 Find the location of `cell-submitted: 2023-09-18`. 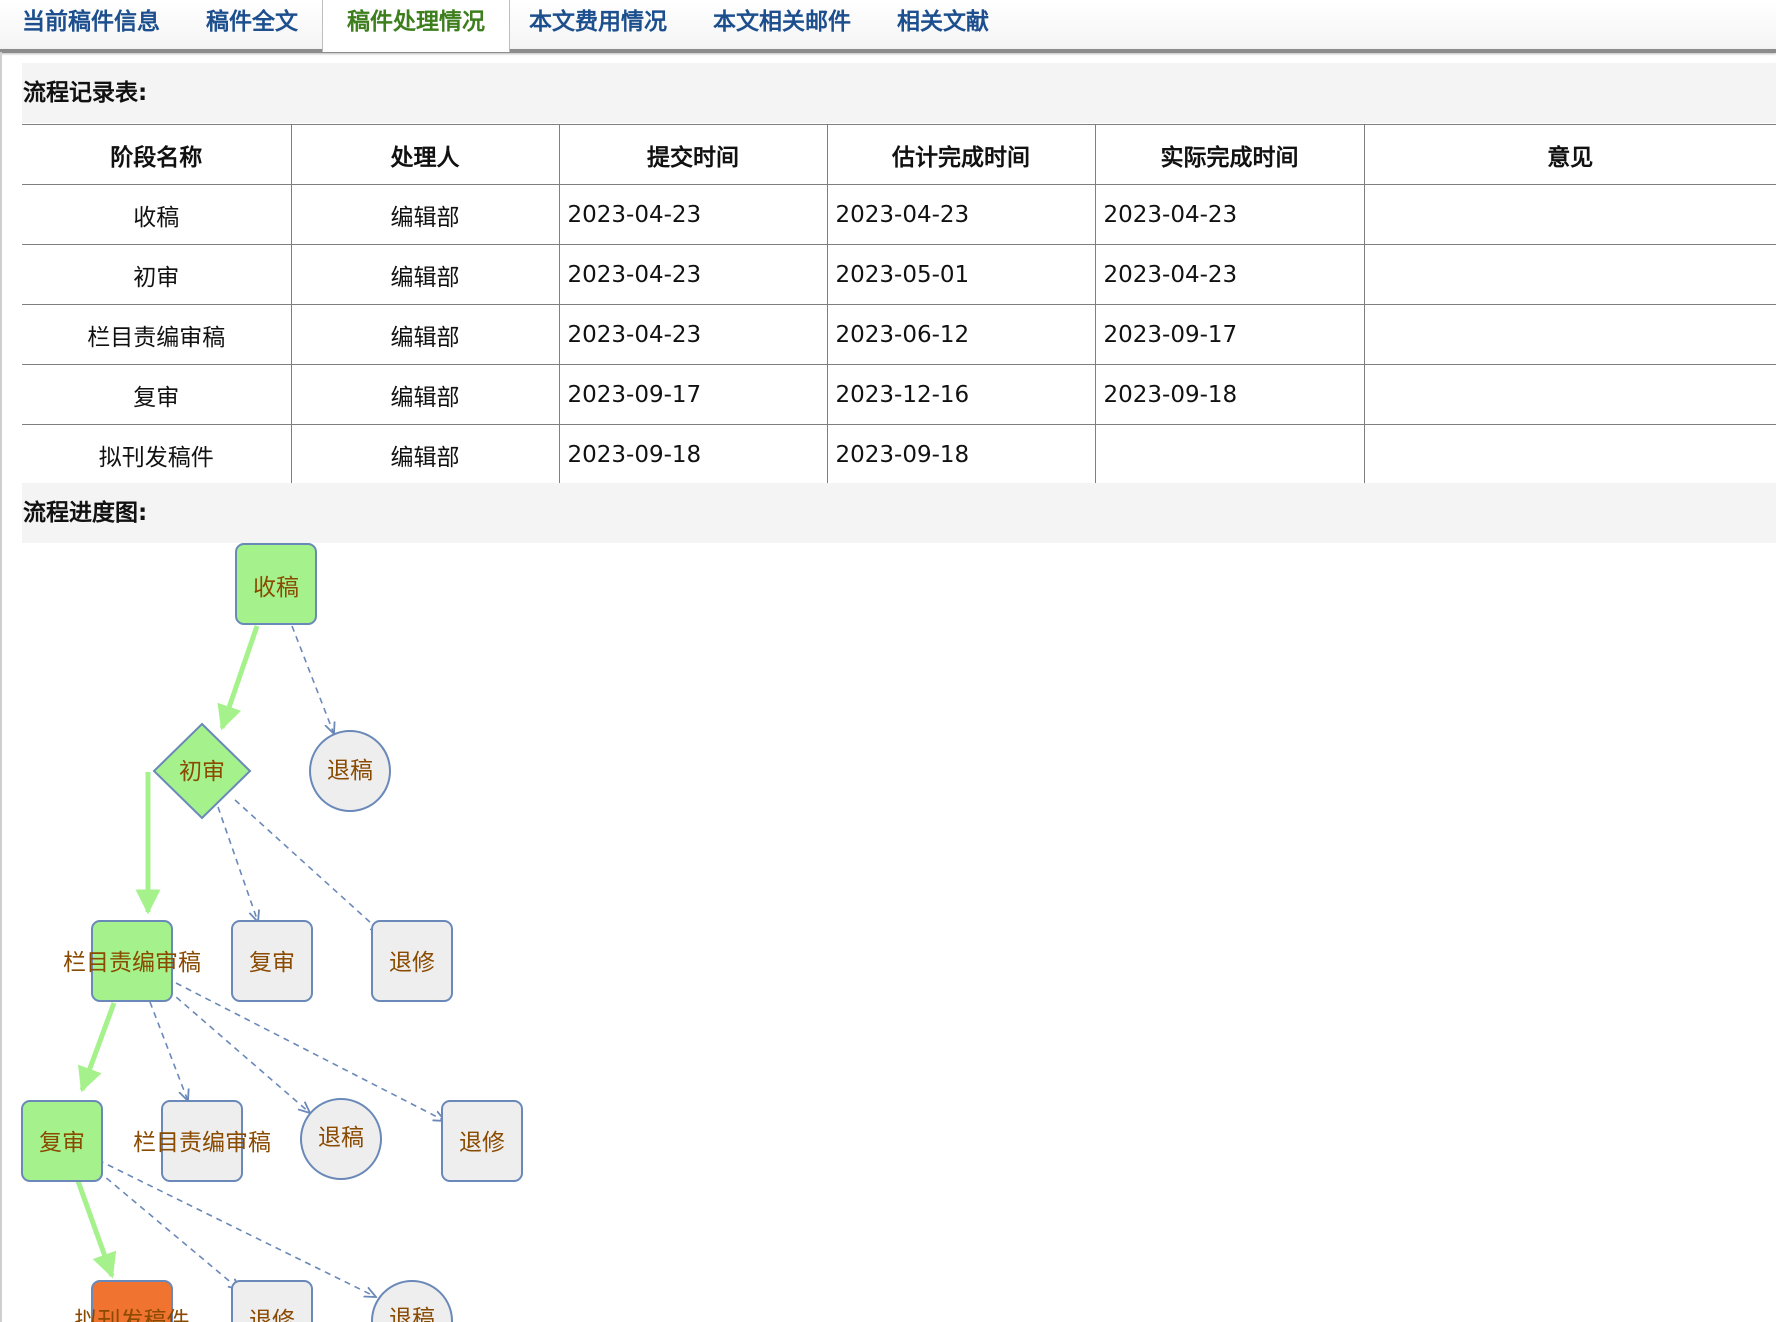

cell-submitted: 2023-09-18 is located at coordinates (692, 454).